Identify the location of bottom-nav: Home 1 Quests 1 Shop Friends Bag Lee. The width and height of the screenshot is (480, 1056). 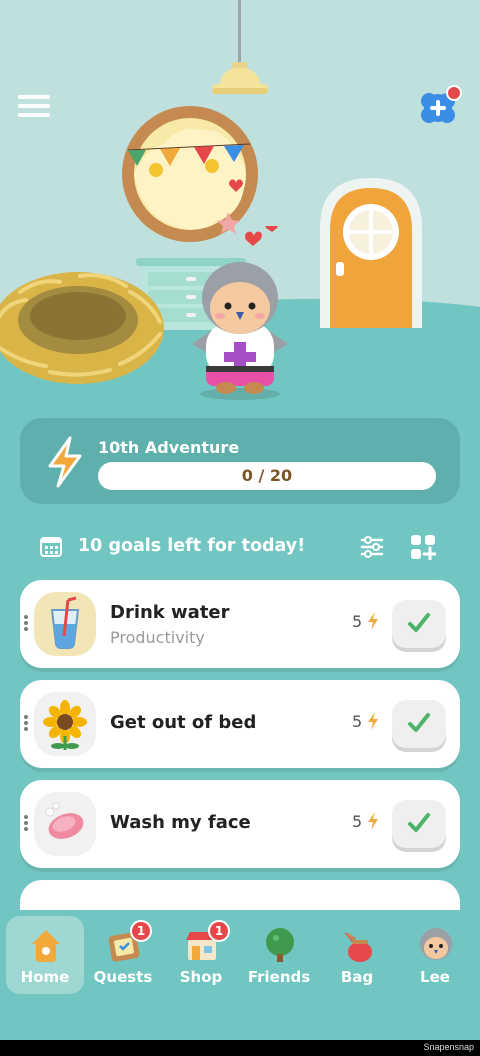
(240, 975).